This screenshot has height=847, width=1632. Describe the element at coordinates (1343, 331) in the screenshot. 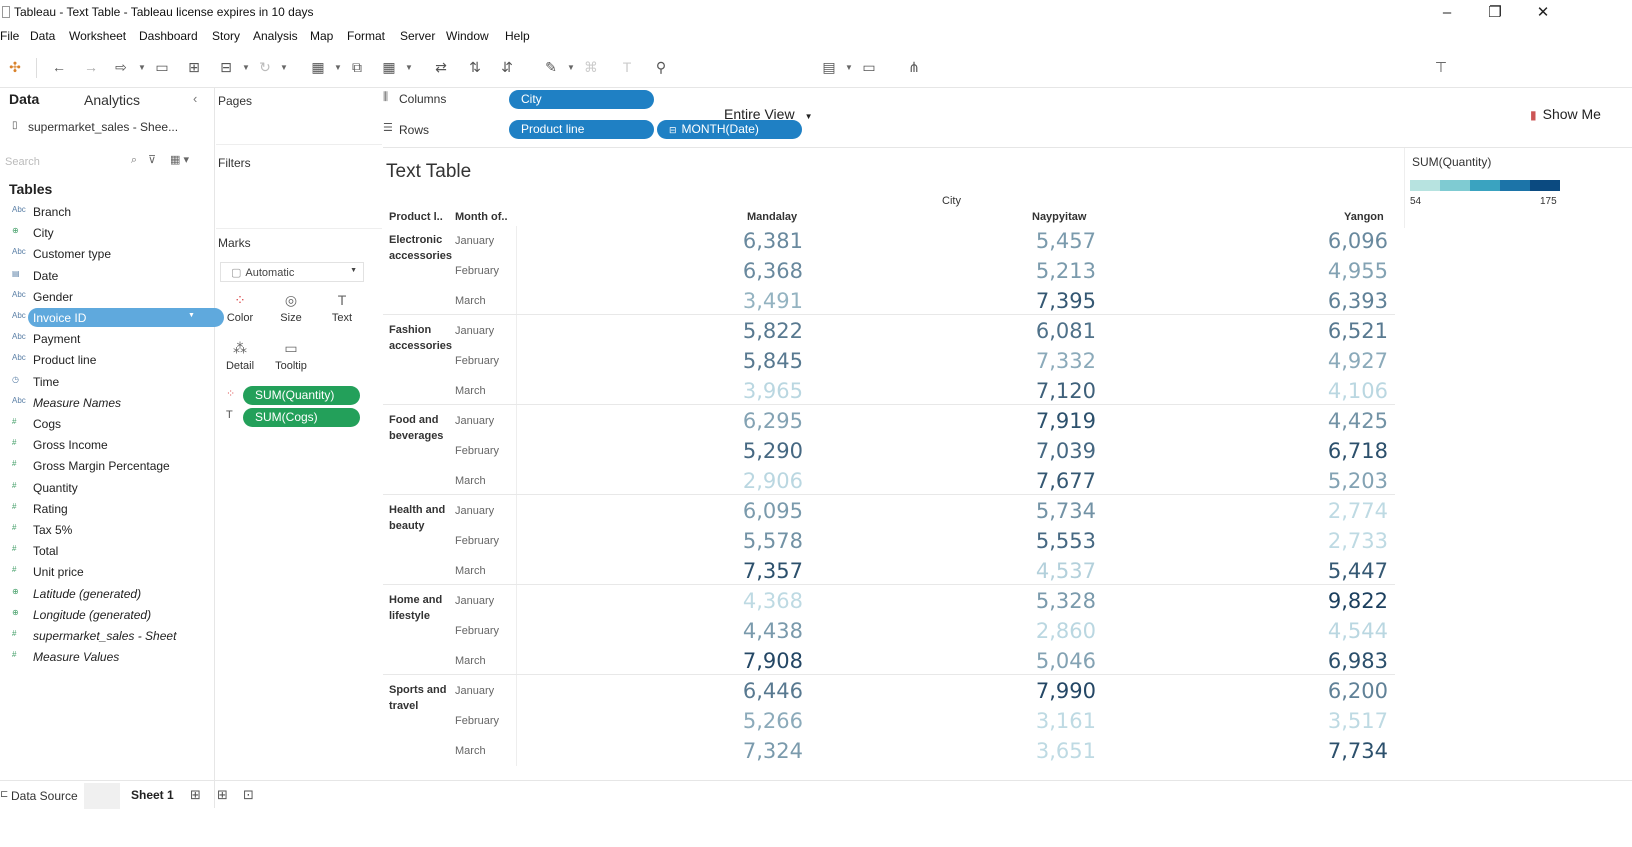

I see `table-cell: 6,521` at that location.